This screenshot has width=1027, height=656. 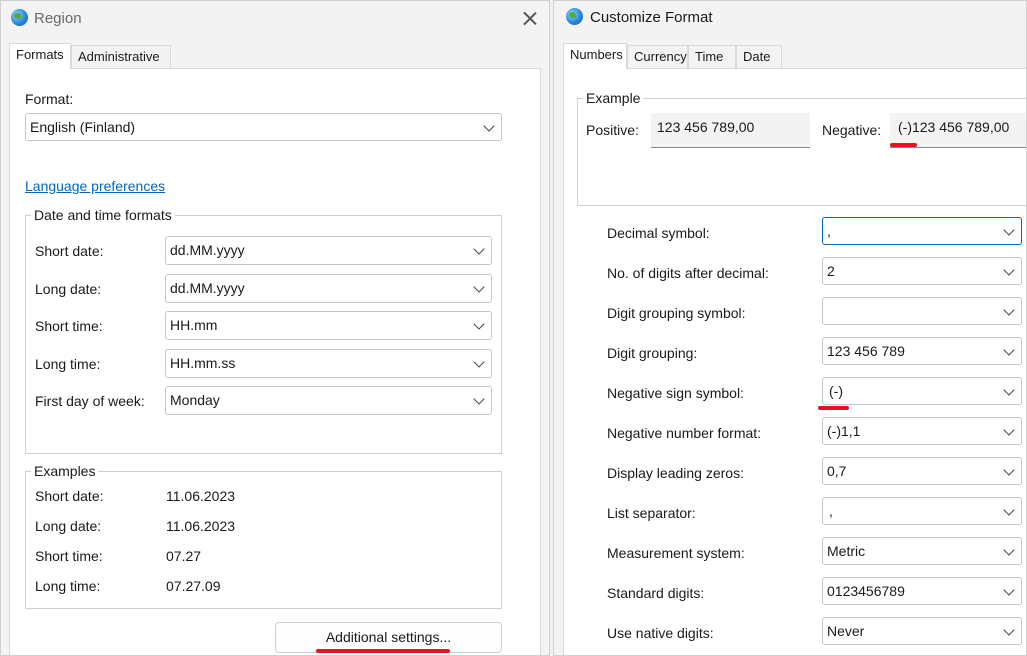 What do you see at coordinates (922, 231) in the screenshot?
I see `decimal-symbol-dropdown: ,` at bounding box center [922, 231].